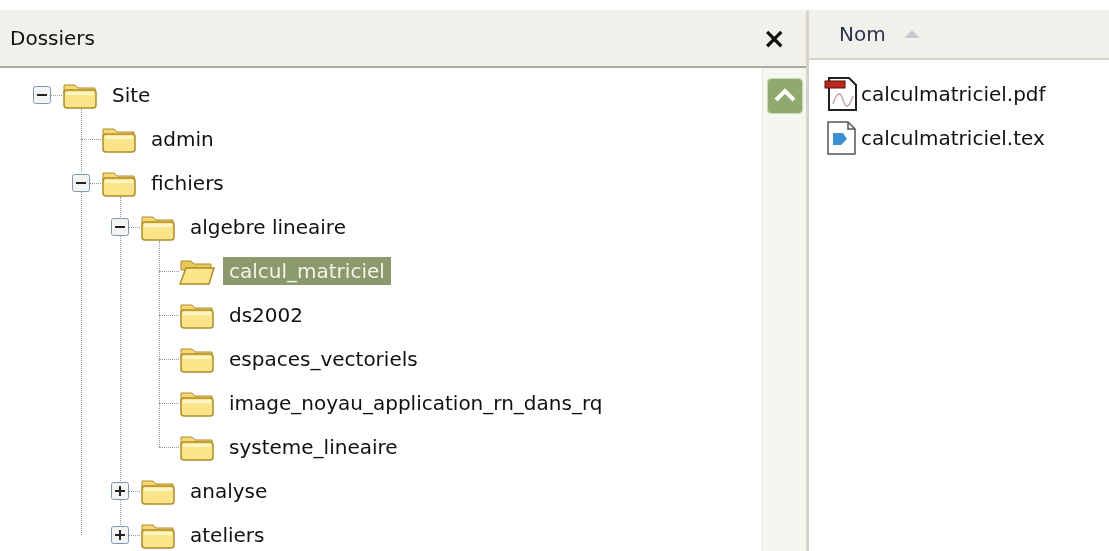  I want to click on pane-title: Dossiers, so click(52, 38).